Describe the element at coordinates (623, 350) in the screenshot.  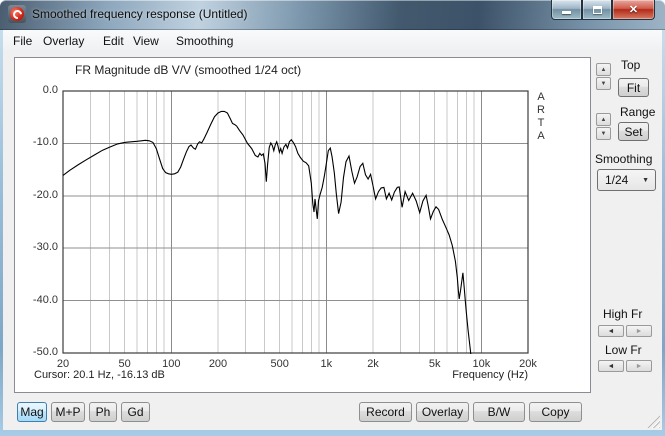
I see `low-fr-label: Low Fr` at that location.